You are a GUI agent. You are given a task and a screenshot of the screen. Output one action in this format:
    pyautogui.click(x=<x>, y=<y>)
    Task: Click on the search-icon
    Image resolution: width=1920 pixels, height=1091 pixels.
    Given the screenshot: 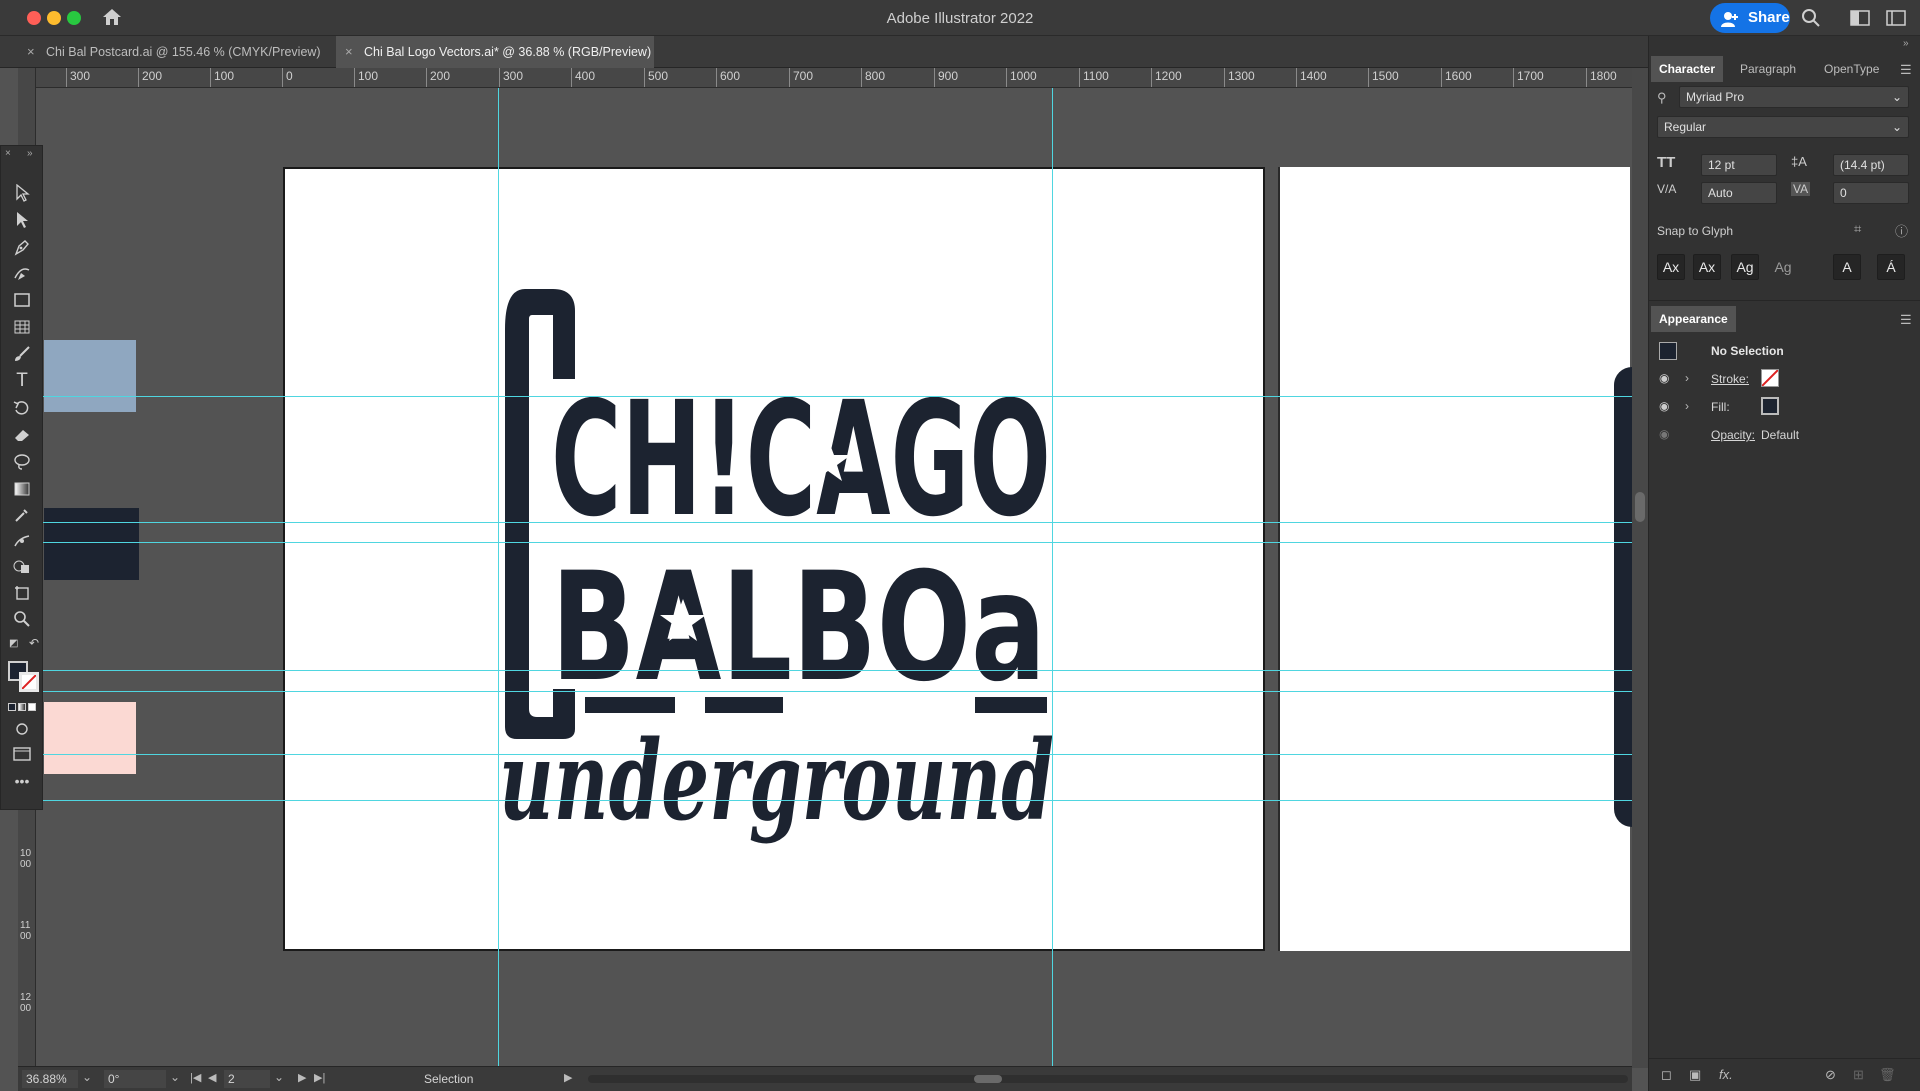 What is the action you would take?
    pyautogui.click(x=1811, y=20)
    